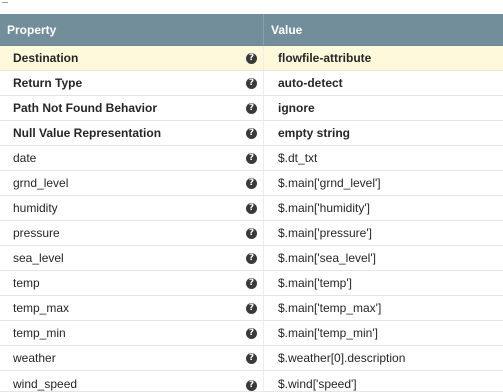  What do you see at coordinates (383, 233) in the screenshot?
I see `value-cell: $.main['pressure']` at bounding box center [383, 233].